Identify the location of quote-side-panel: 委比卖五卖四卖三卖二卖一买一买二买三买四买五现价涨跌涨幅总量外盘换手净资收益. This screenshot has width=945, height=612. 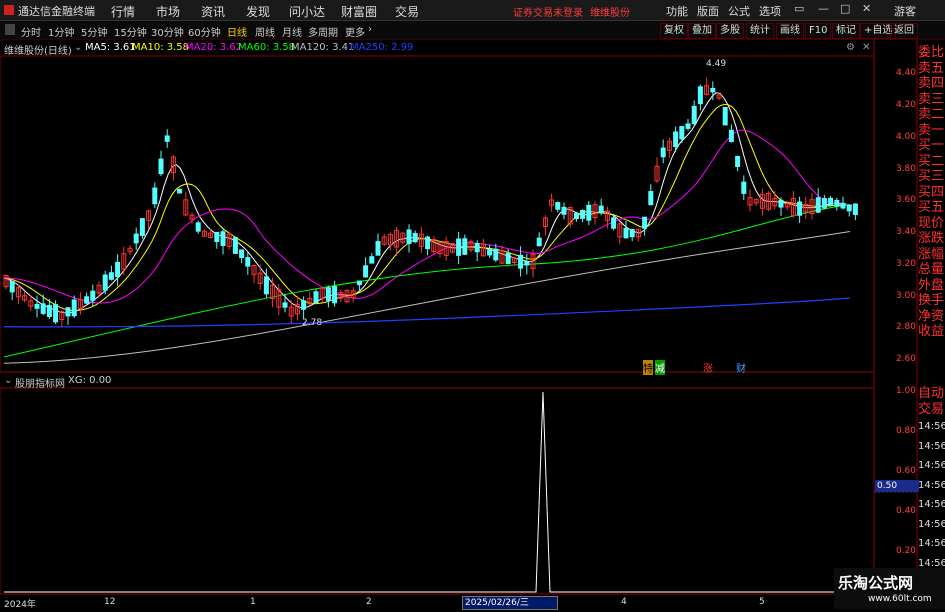
(931, 192).